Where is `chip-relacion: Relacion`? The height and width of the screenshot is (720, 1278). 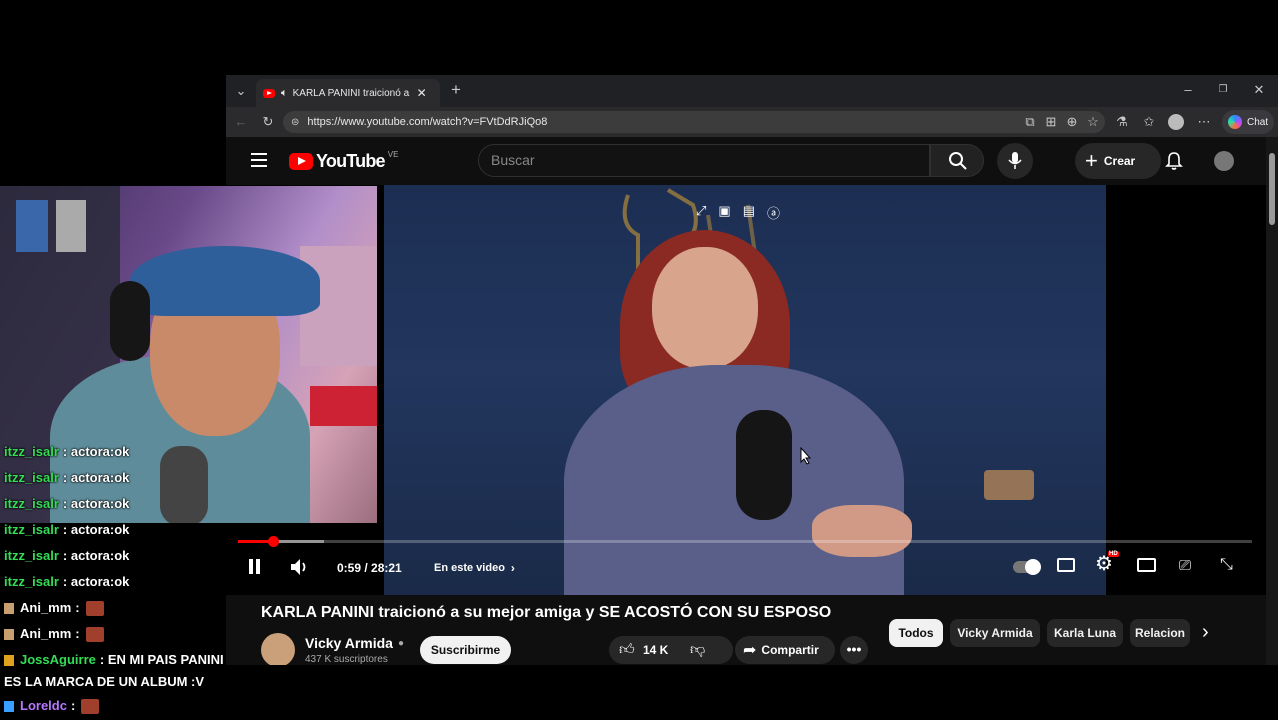 chip-relacion: Relacion is located at coordinates (1160, 633).